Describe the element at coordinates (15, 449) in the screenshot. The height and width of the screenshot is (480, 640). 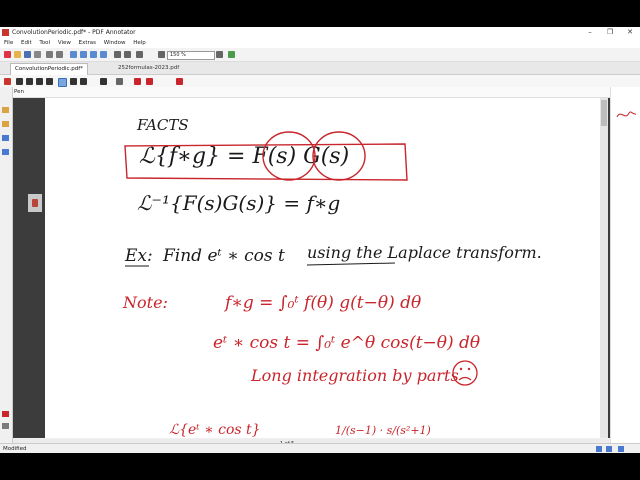
I see `status-text: Modified` at that location.